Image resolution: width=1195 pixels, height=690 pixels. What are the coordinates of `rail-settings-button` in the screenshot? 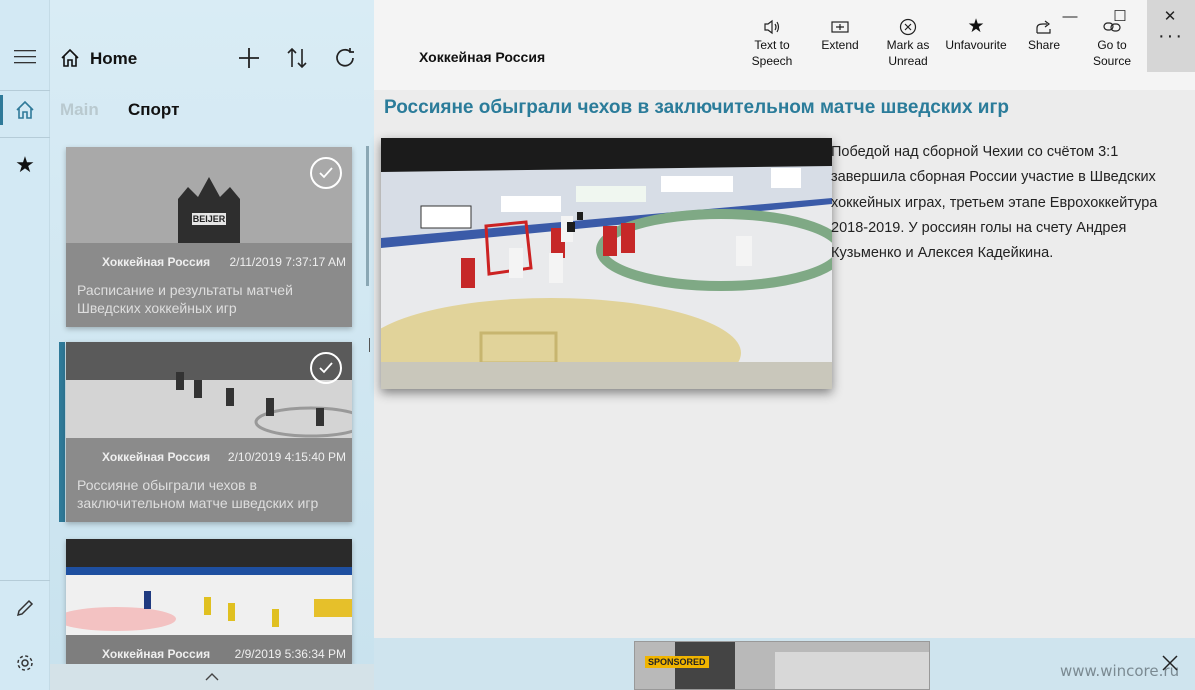 It's located at (25, 663).